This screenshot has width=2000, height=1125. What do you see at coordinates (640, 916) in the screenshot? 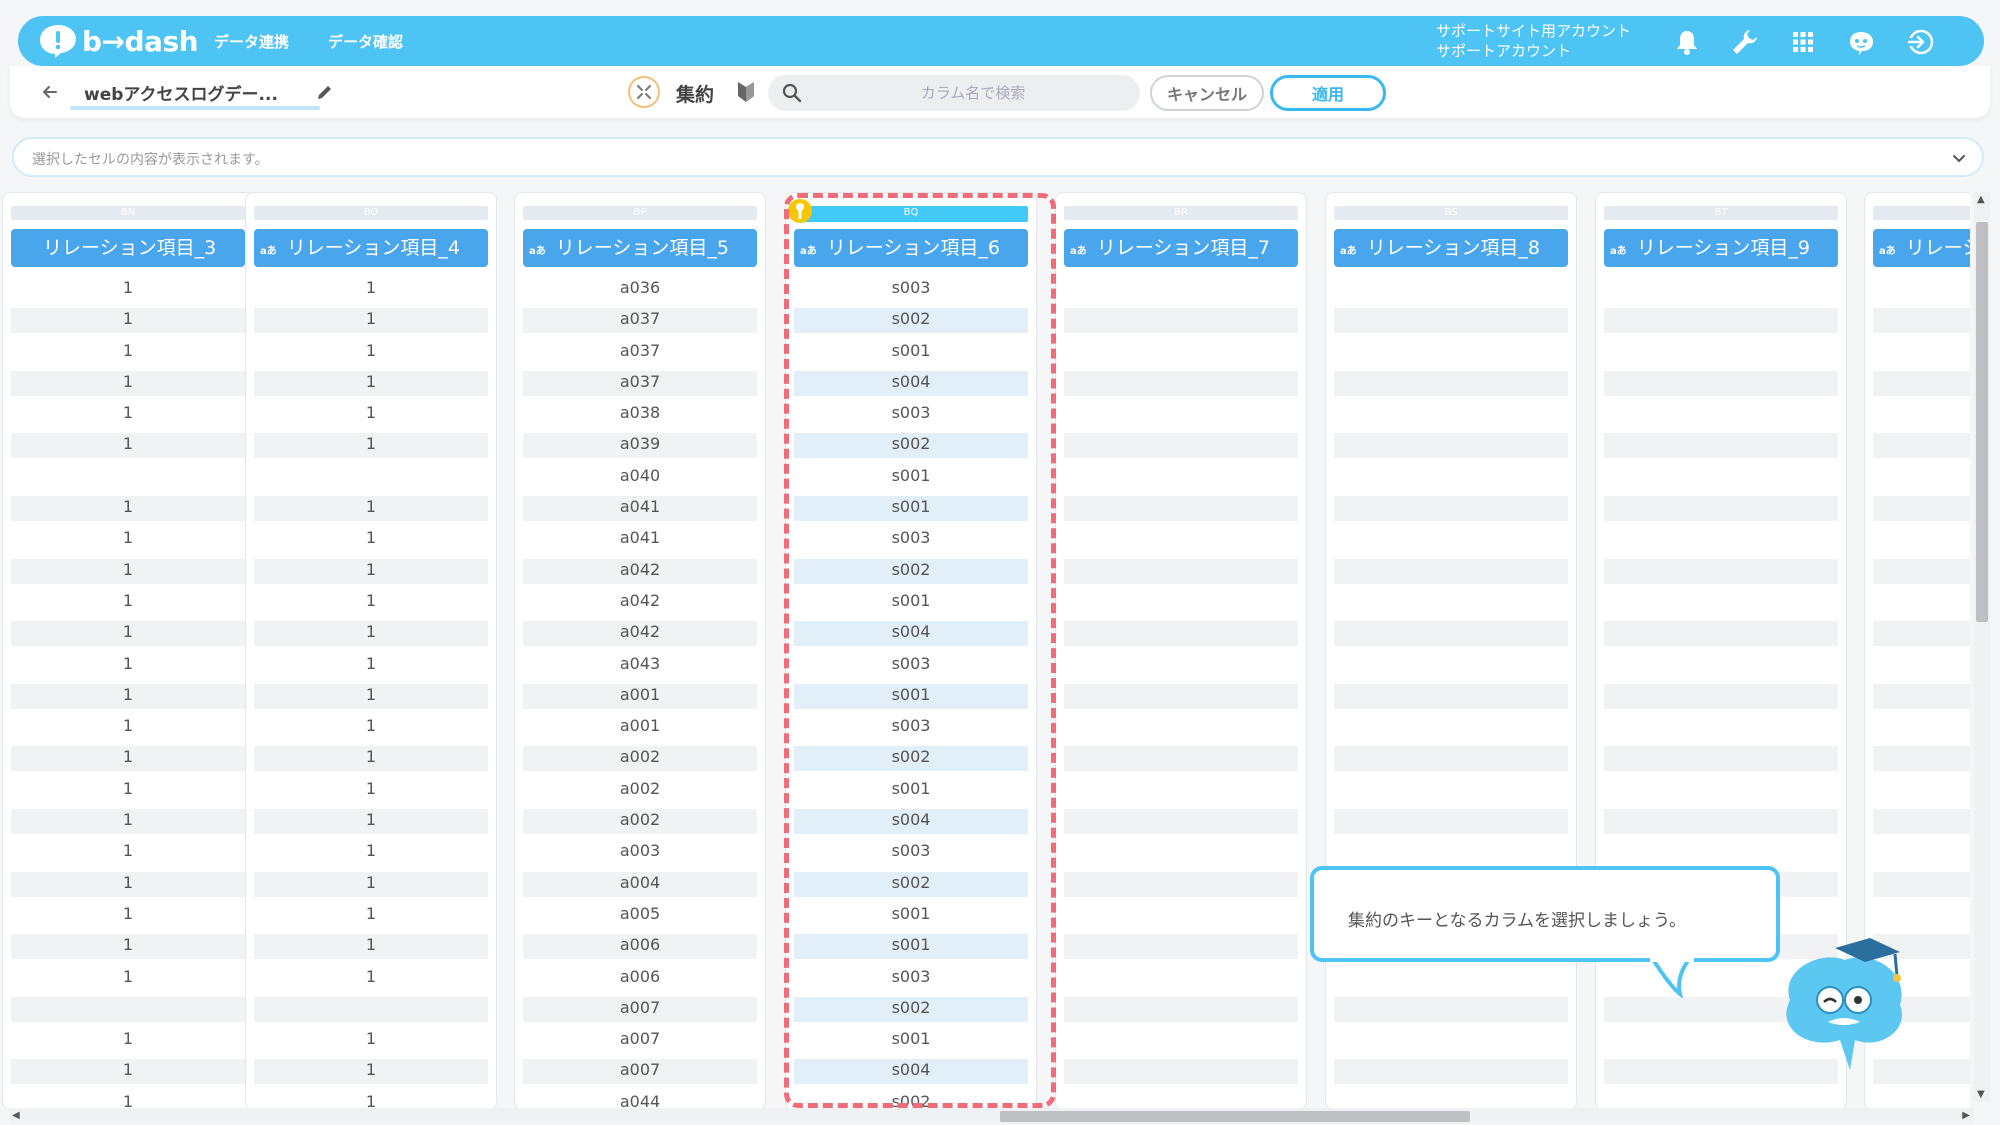
I see `grid-cell: a005` at bounding box center [640, 916].